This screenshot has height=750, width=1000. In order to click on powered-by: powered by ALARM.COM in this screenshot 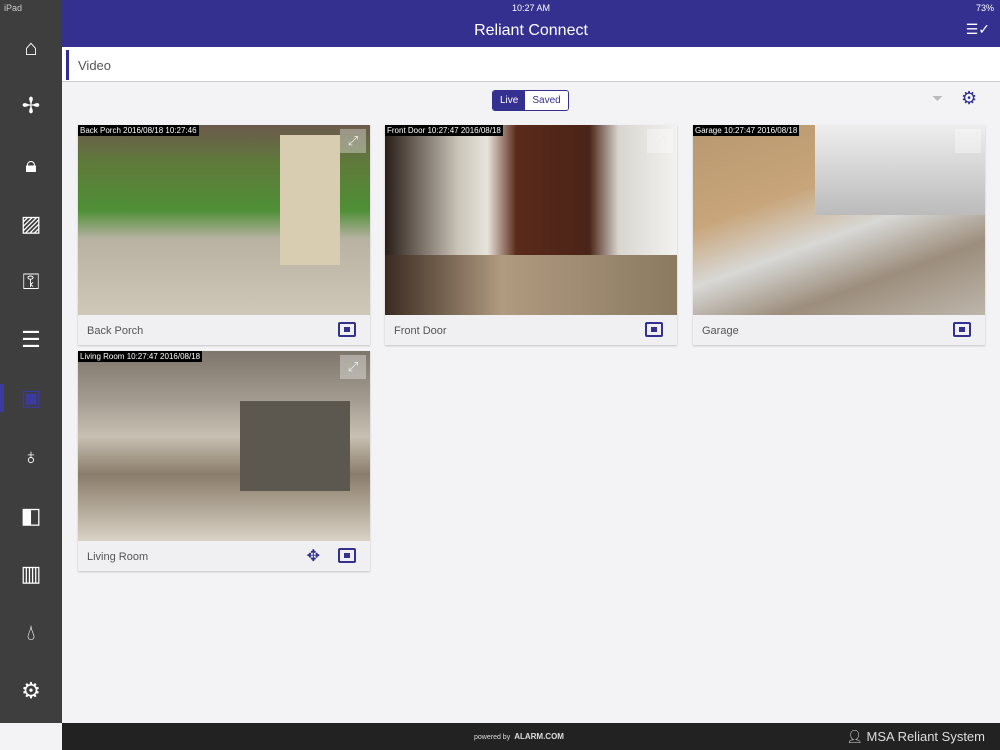, I will do `click(519, 736)`.